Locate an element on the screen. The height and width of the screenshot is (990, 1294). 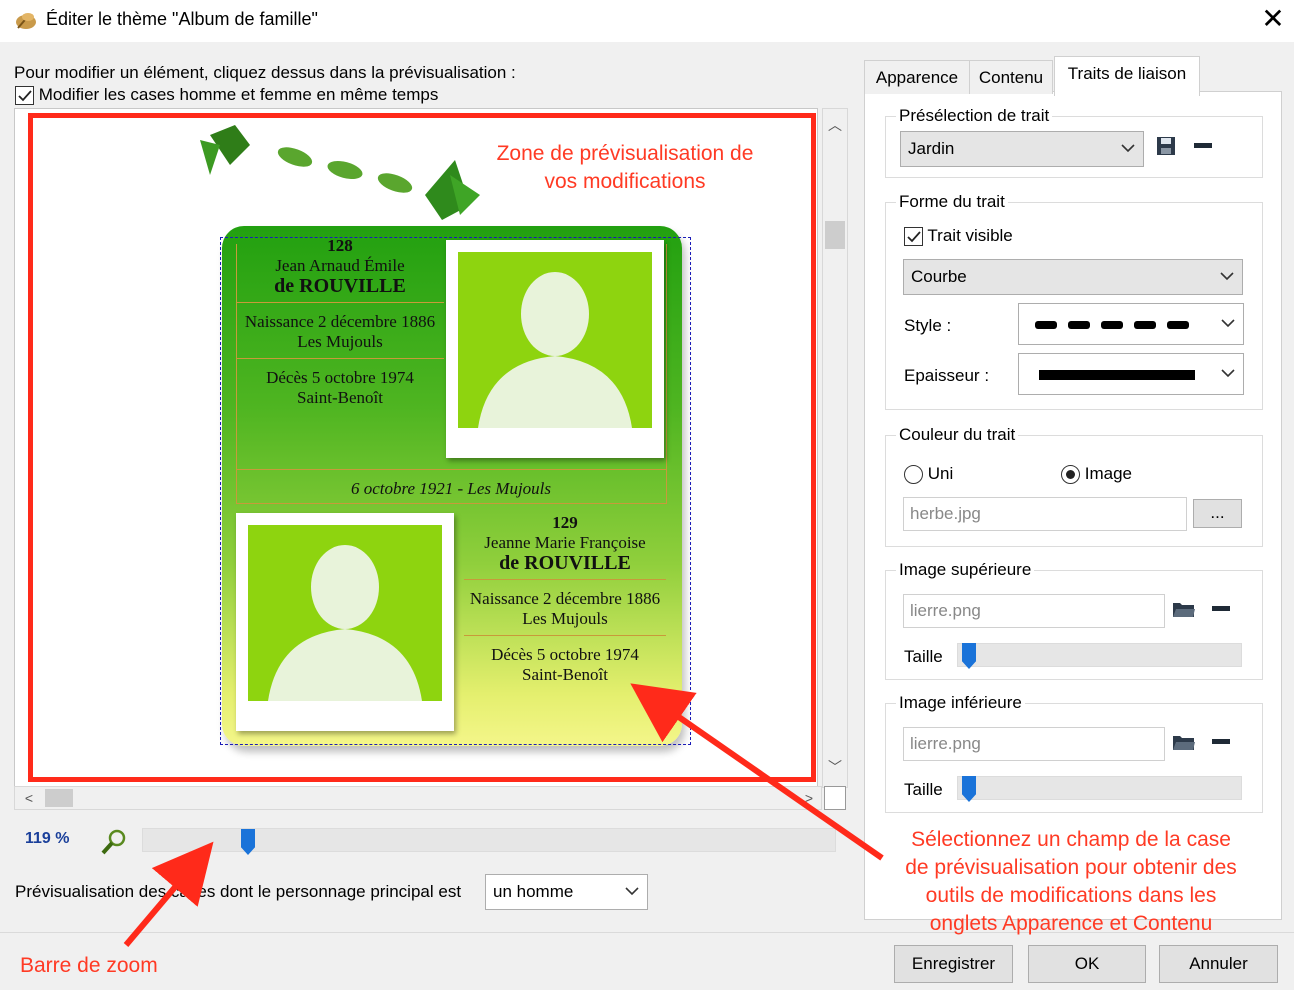
image-inf-size-label: Taille is located at coordinates (923, 789).